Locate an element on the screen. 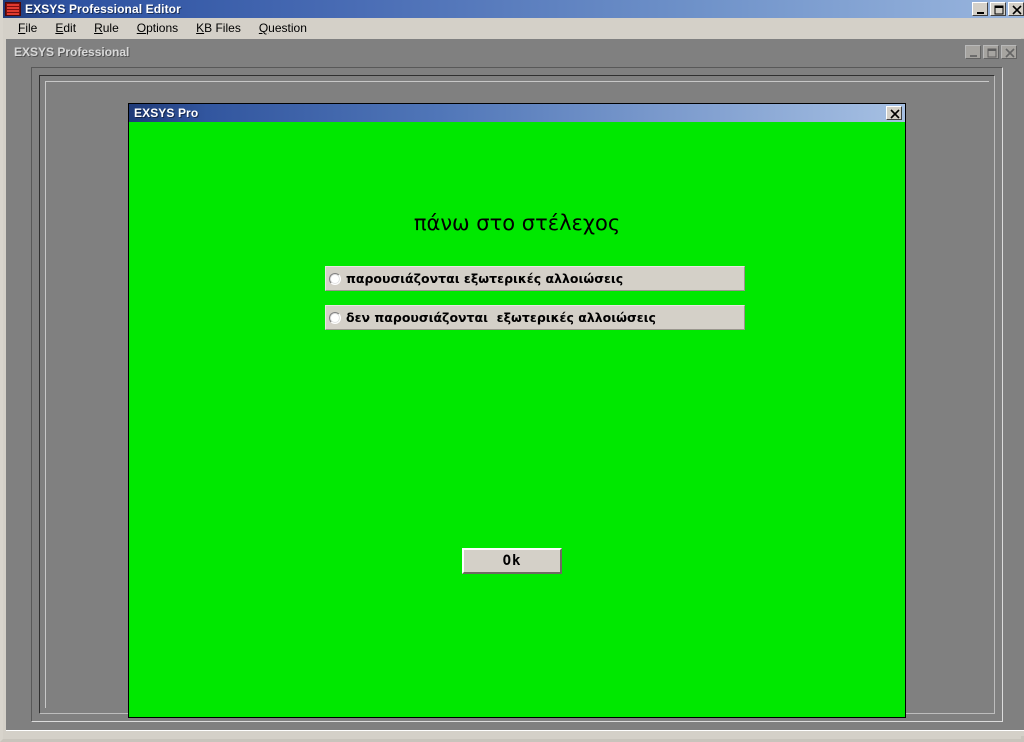 The height and width of the screenshot is (742, 1024). dialog-title: EXSYS Pro is located at coordinates (166, 112).